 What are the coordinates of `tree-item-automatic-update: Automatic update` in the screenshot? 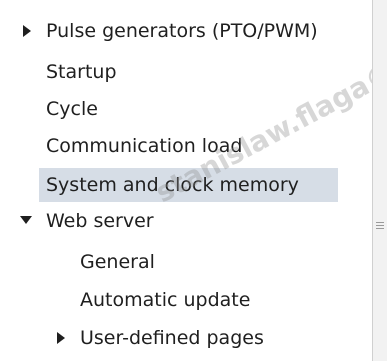 It's located at (180, 300).